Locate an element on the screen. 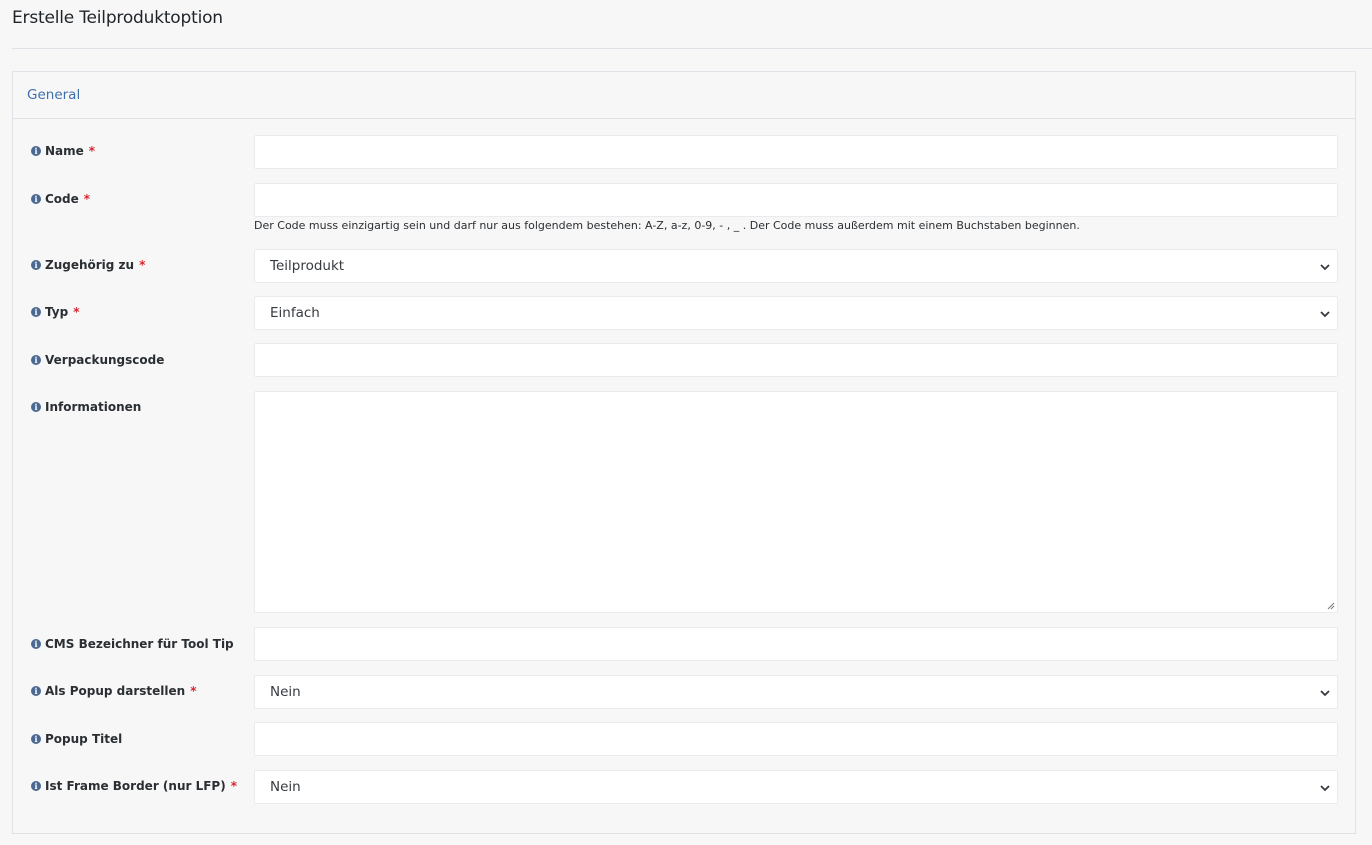 This screenshot has width=1372, height=845. information-label: i Informationen is located at coordinates (86, 407).